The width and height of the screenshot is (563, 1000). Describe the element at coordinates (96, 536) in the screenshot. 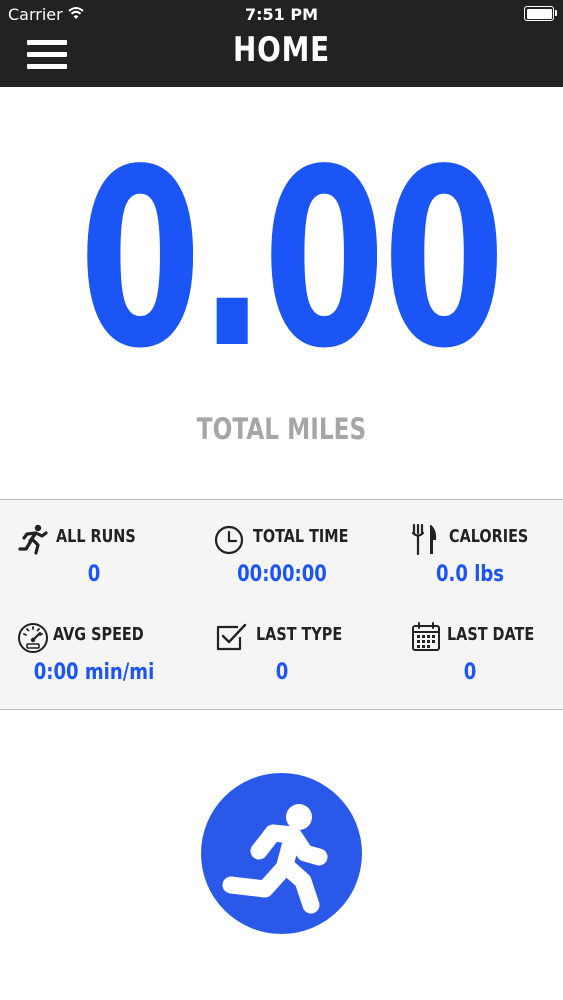

I see `stat-label-all-runs: ALL RUNS` at that location.